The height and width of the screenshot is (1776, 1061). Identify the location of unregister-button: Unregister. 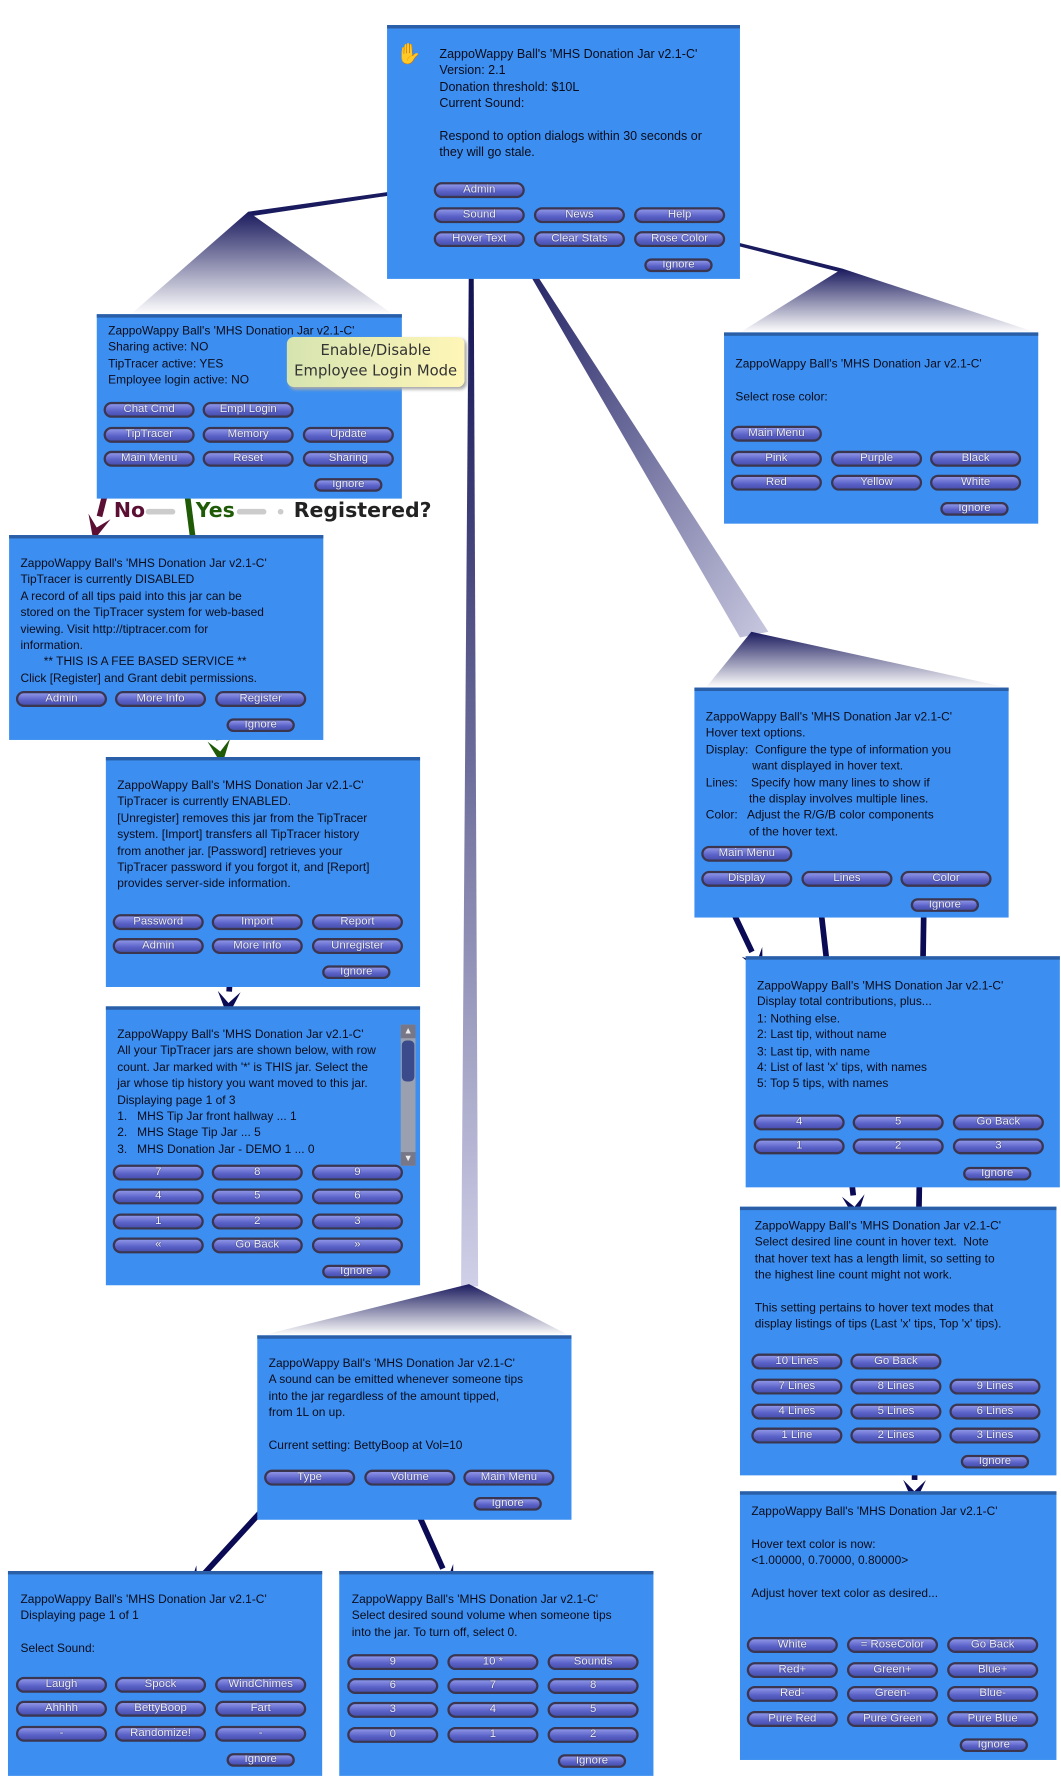
(357, 946).